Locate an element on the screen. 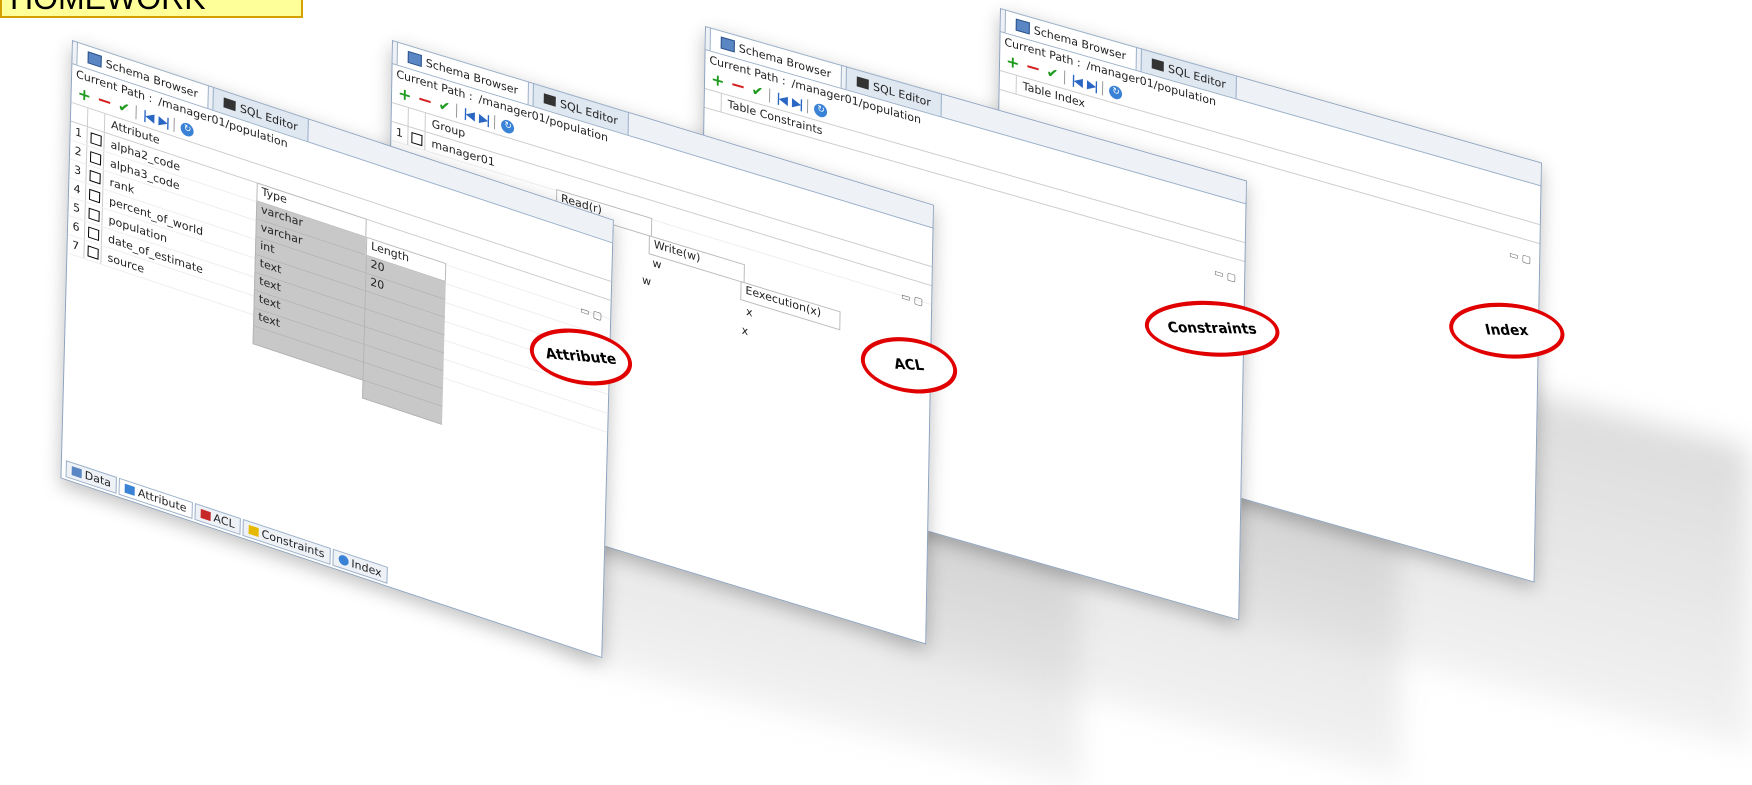  bottom-tab-data: Data is located at coordinates (91, 476).